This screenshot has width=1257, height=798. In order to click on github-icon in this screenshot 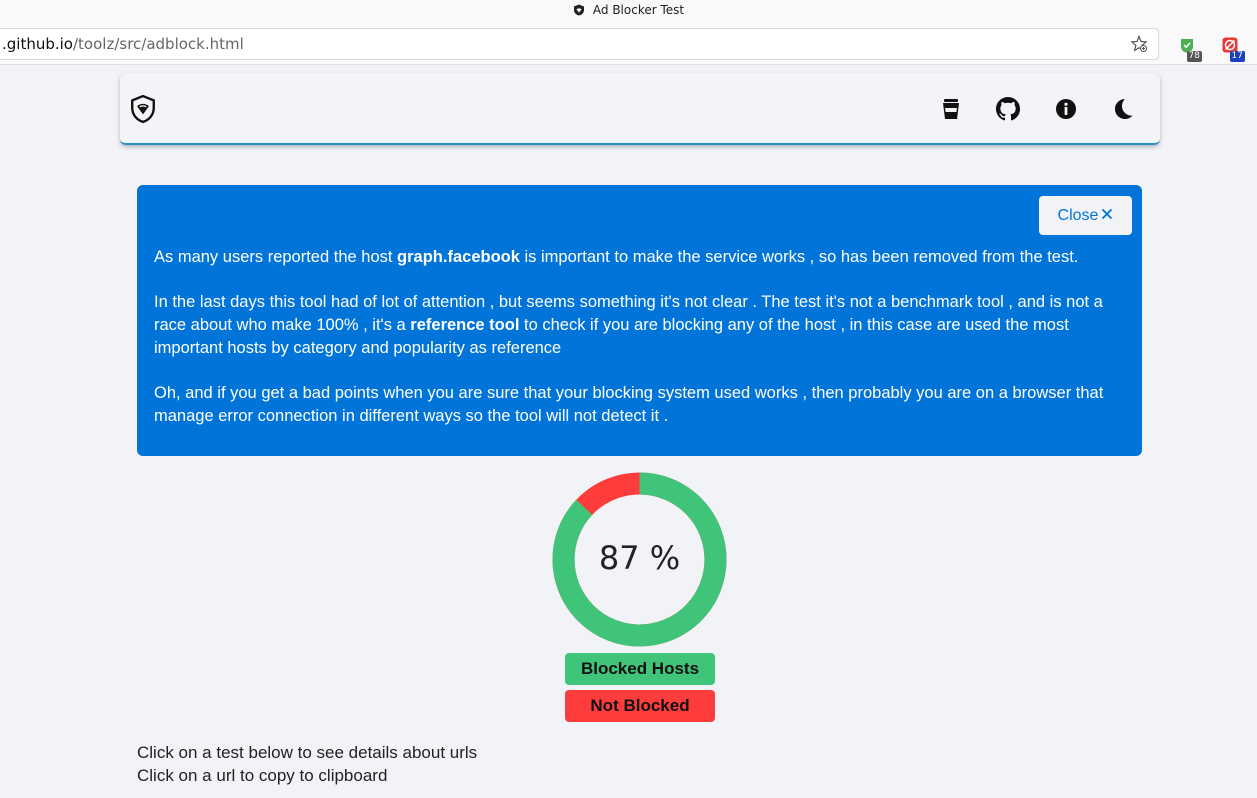, I will do `click(1008, 109)`.